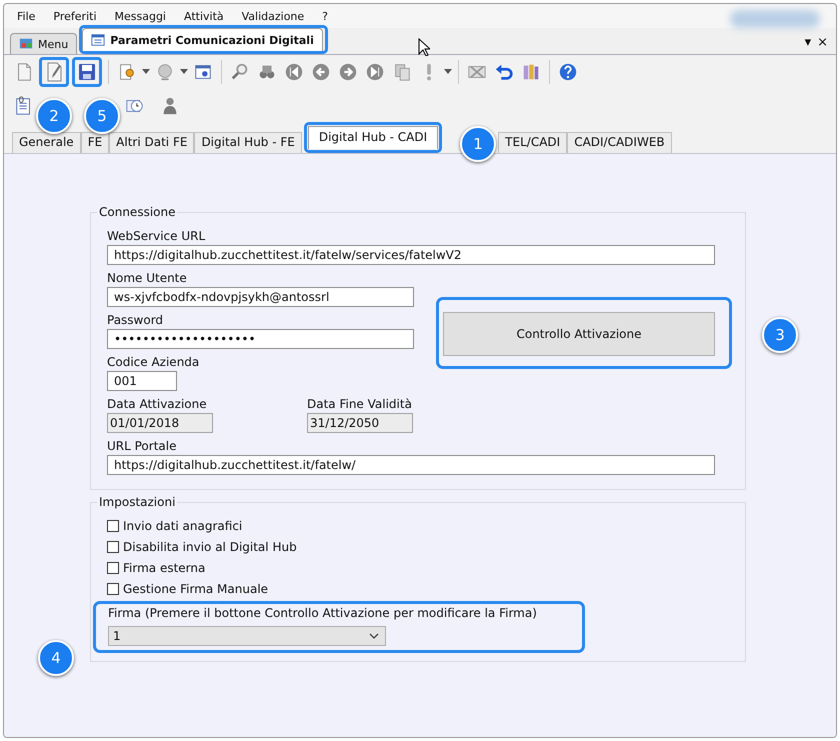 Image resolution: width=840 pixels, height=741 pixels. Describe the element at coordinates (260, 339) in the screenshot. I see `input-field: ••••••••••••••••••••` at that location.